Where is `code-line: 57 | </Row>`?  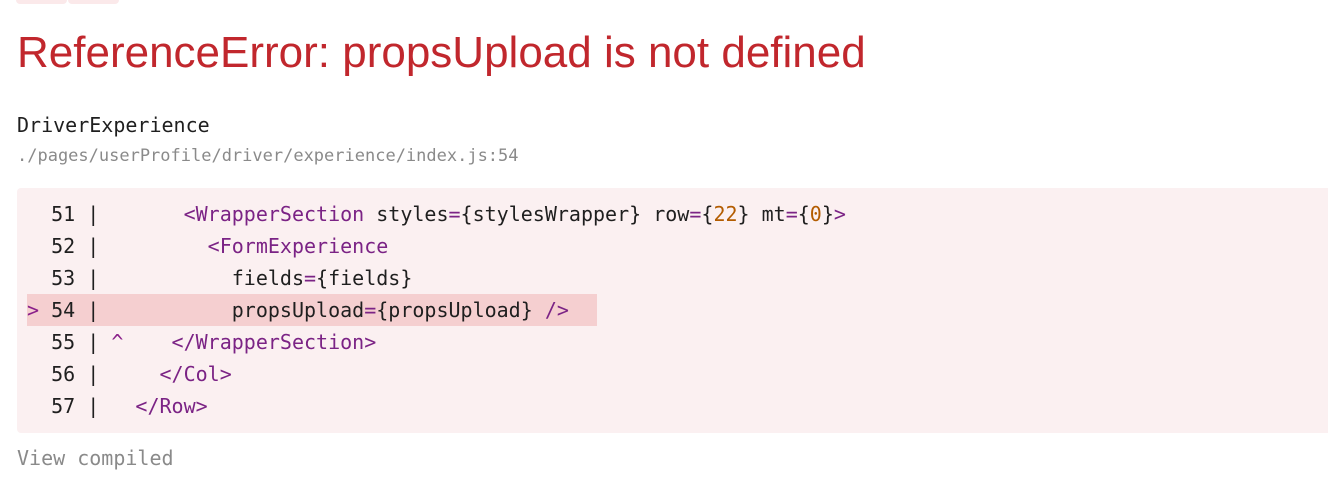 code-line: 57 | </Row> is located at coordinates (117, 406).